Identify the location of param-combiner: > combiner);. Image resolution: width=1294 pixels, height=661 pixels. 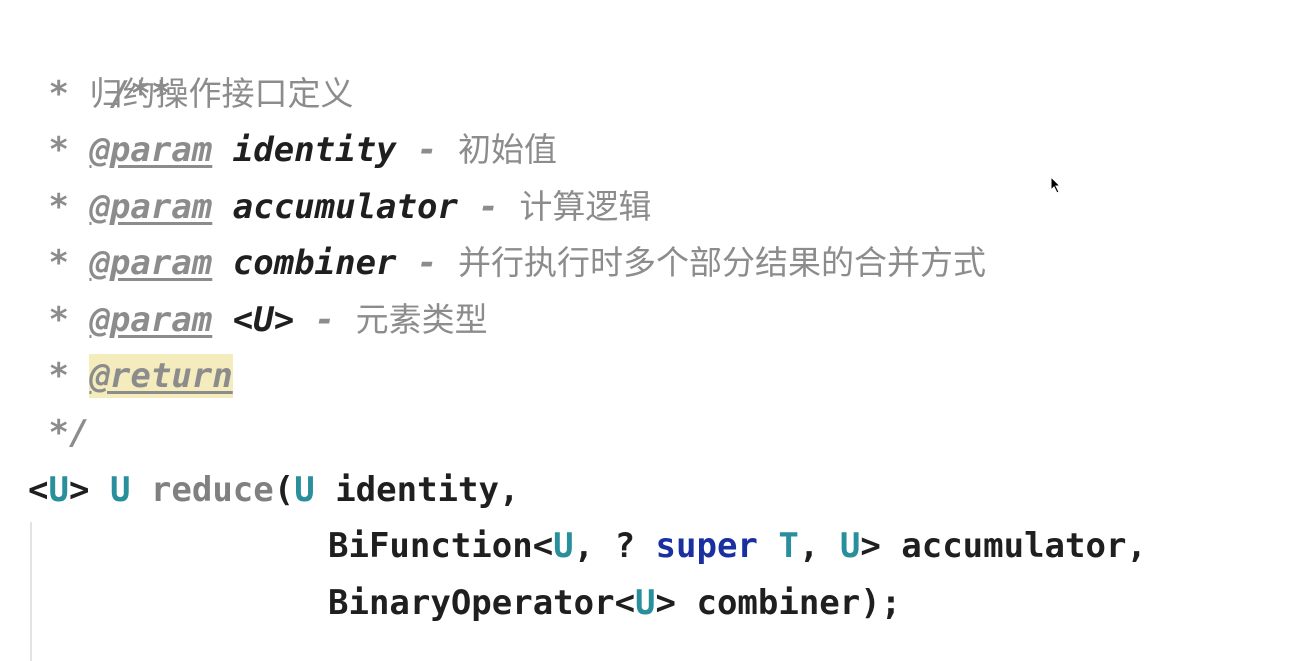
(778, 603).